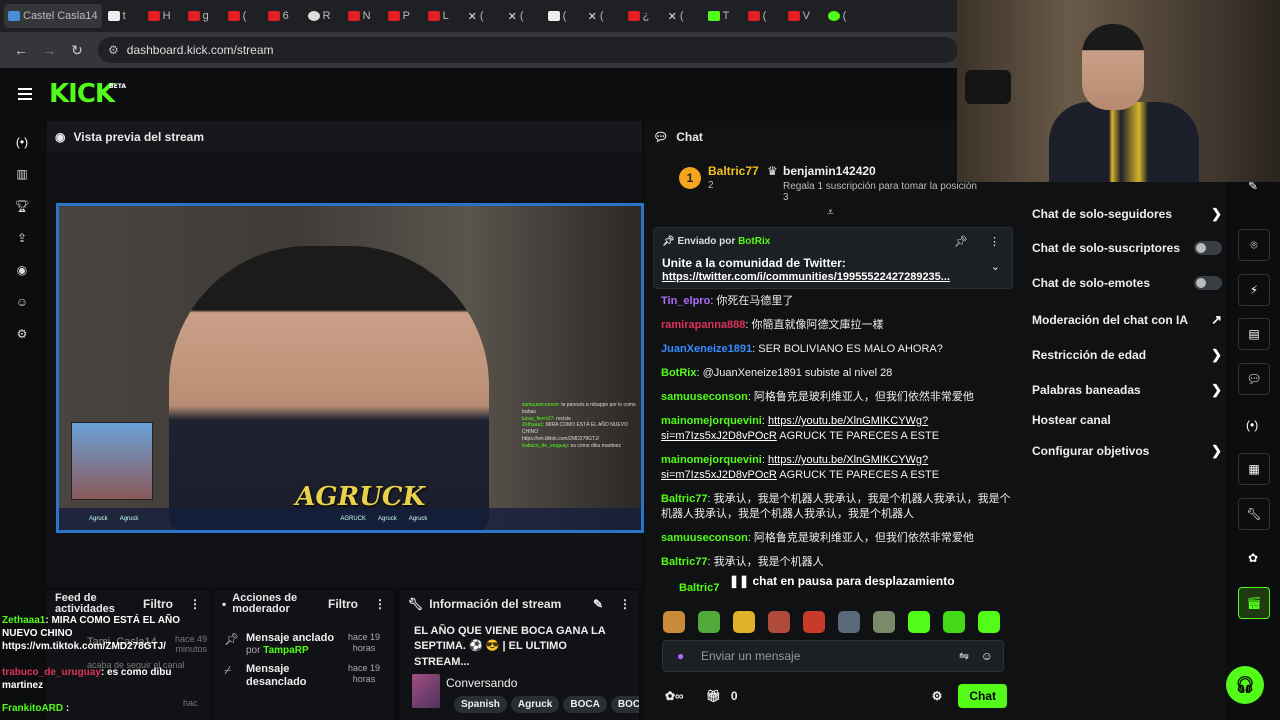 This screenshot has width=1280, height=720. I want to click on clip-camera-icon: ⌾, so click(1254, 245).